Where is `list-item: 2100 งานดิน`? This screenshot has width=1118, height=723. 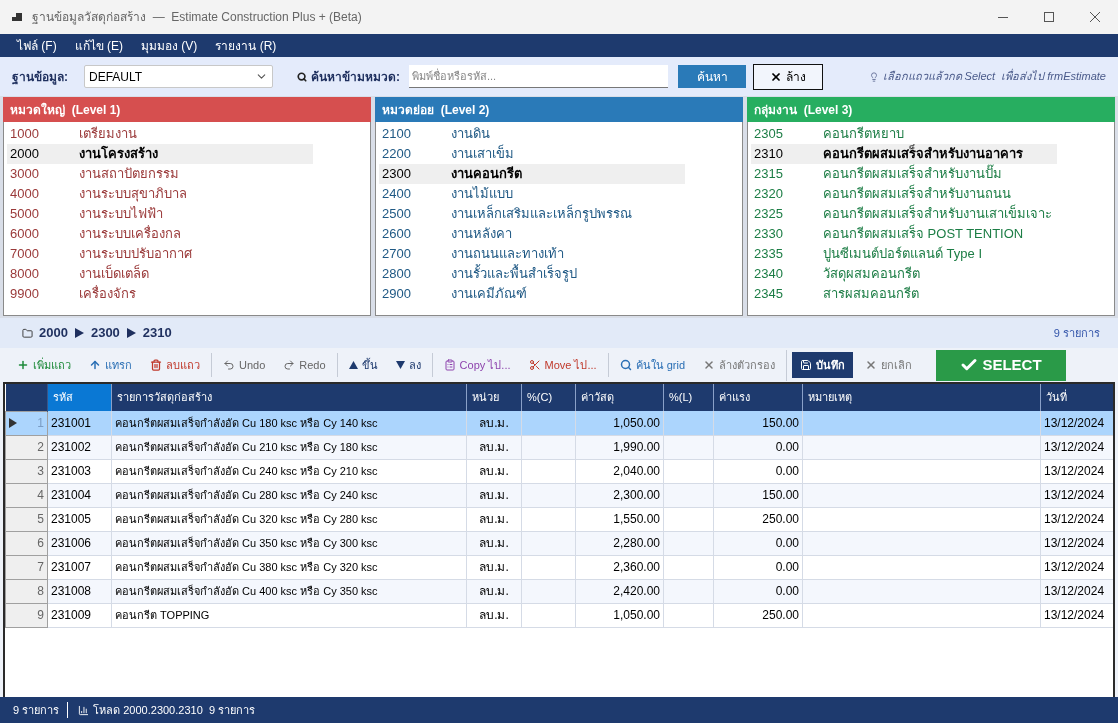 list-item: 2100 งานดิน is located at coordinates (532, 134).